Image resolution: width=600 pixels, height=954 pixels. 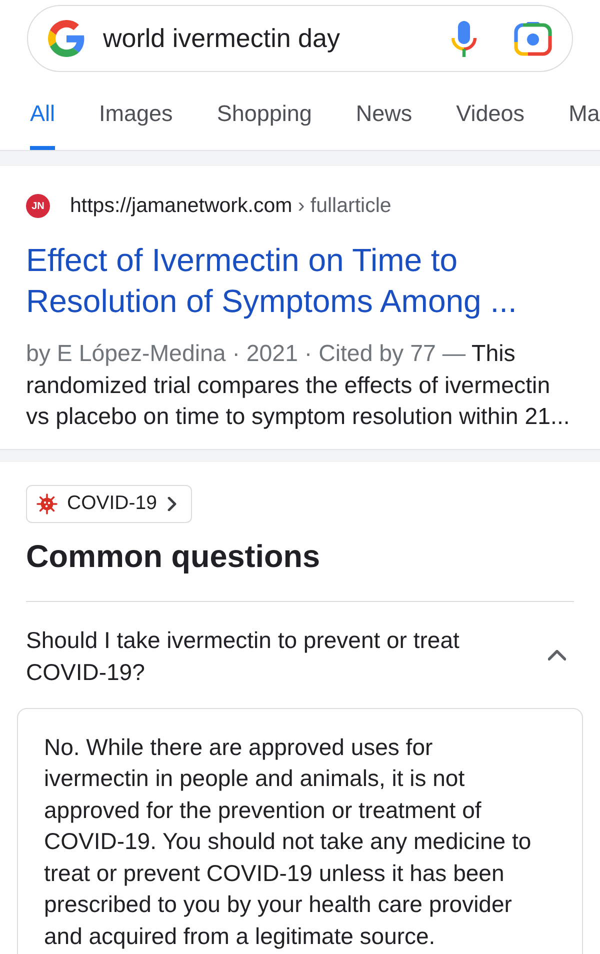 I want to click on search-tab: News, so click(x=384, y=125).